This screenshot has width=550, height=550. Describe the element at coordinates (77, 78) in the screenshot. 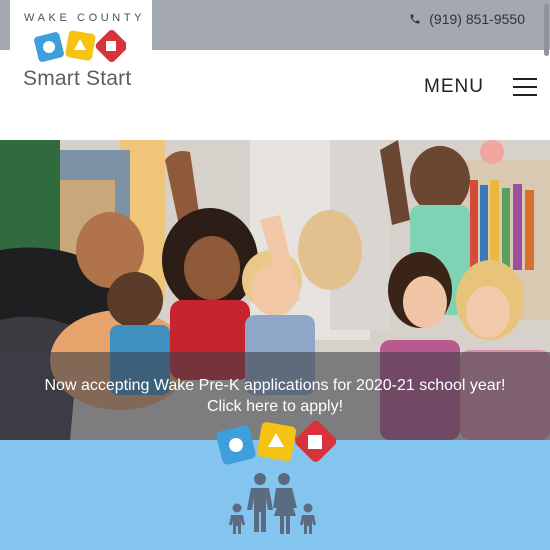

I see `logo-brand-text: Smart Start` at that location.